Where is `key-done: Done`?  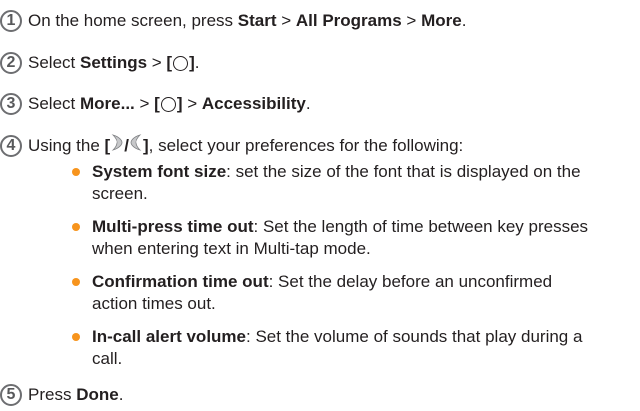
key-done: Done is located at coordinates (97, 394).